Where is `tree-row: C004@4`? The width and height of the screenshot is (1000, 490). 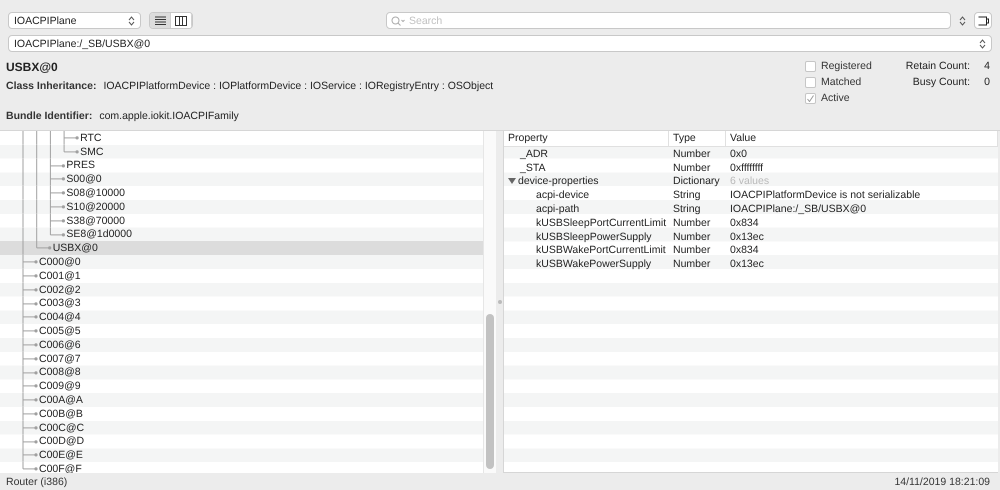 tree-row: C004@4 is located at coordinates (241, 317).